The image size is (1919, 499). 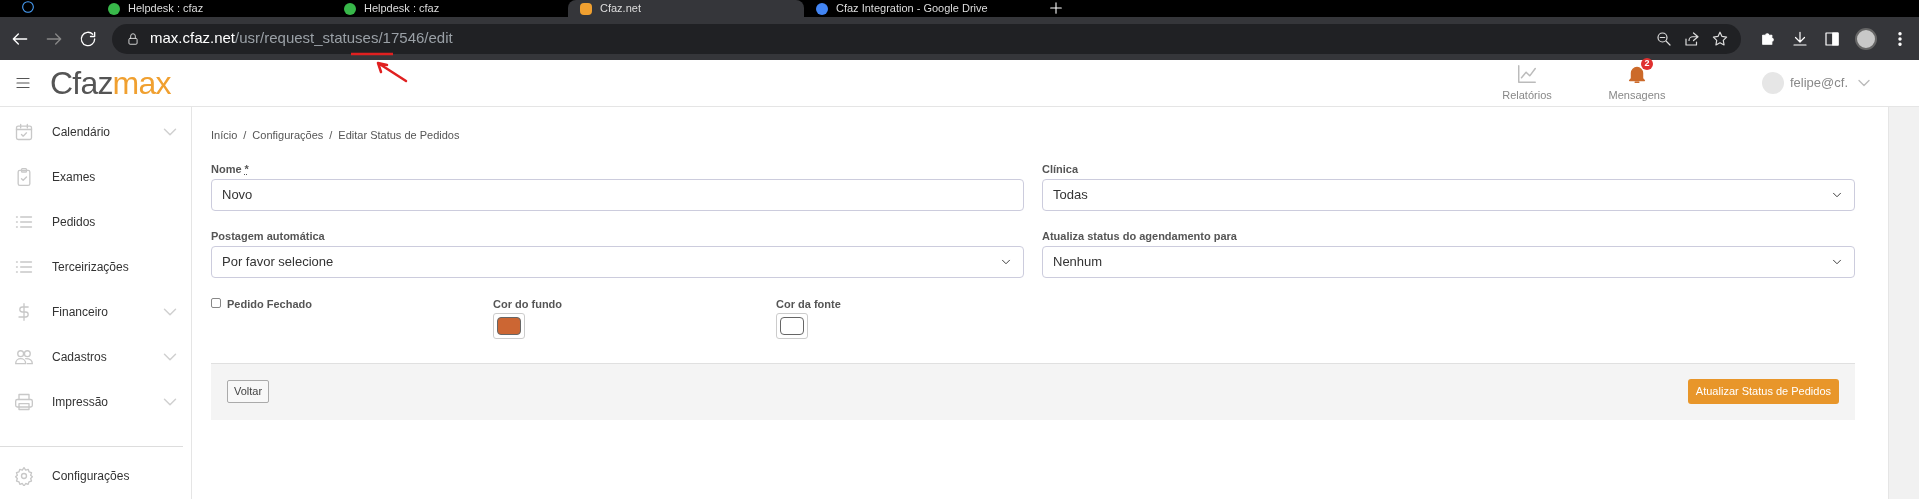 I want to click on chart-icon, so click(x=1527, y=73).